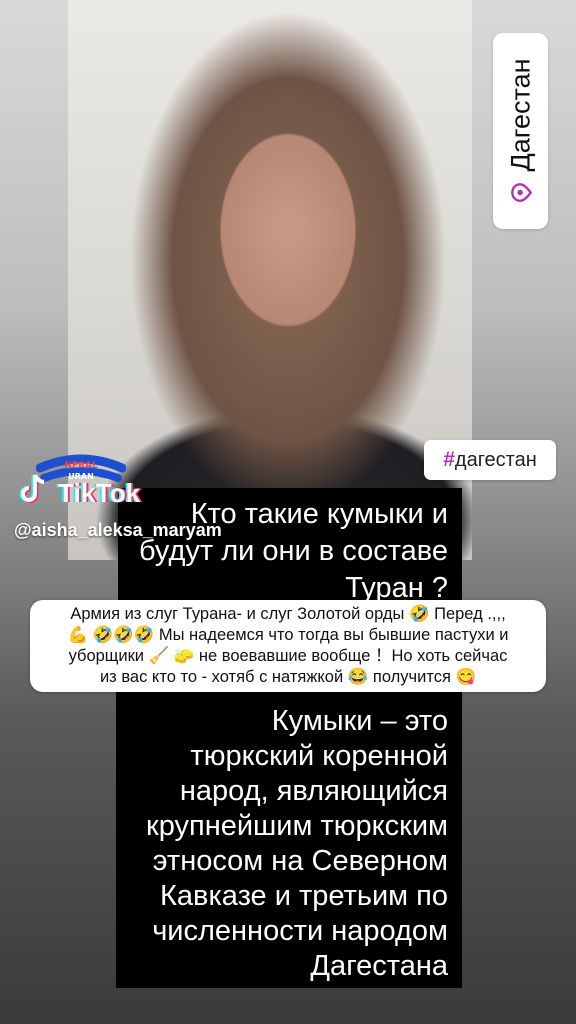  I want to click on hashtag-sticker: # дагестан, so click(490, 460).